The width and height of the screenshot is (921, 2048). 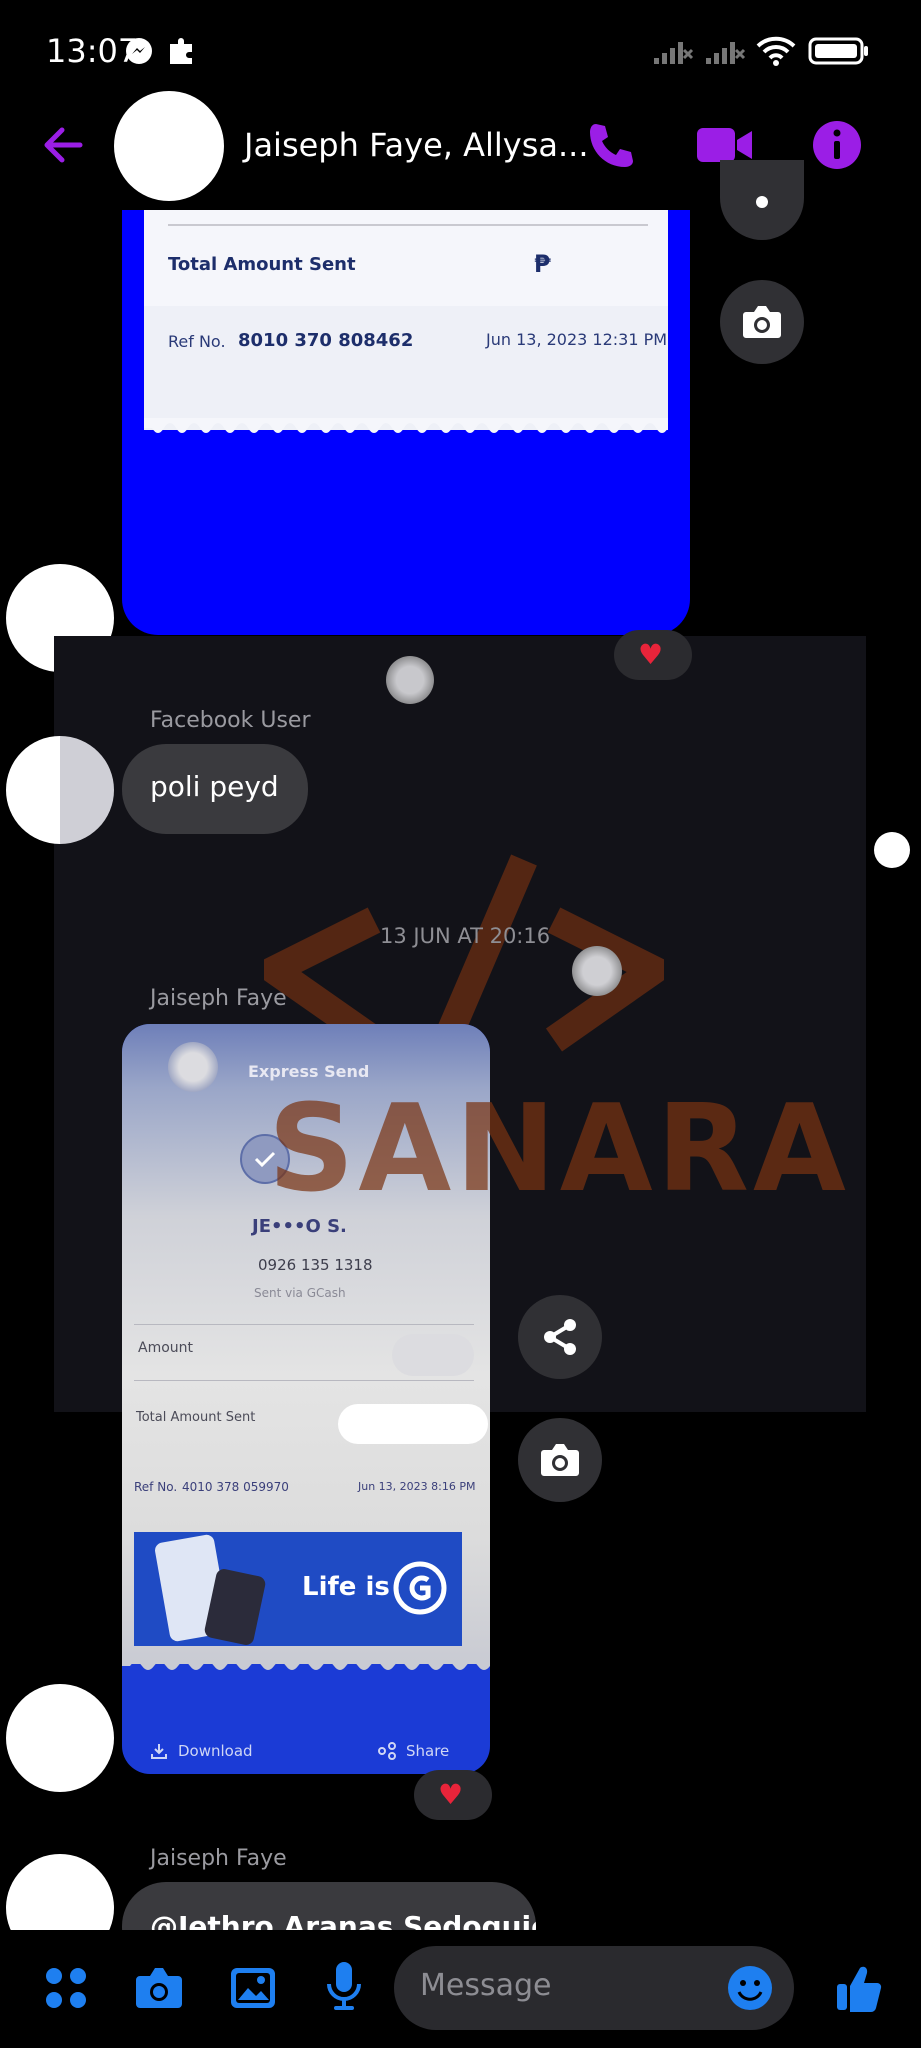 What do you see at coordinates (181, 51) in the screenshot?
I see `puzzle-icon` at bounding box center [181, 51].